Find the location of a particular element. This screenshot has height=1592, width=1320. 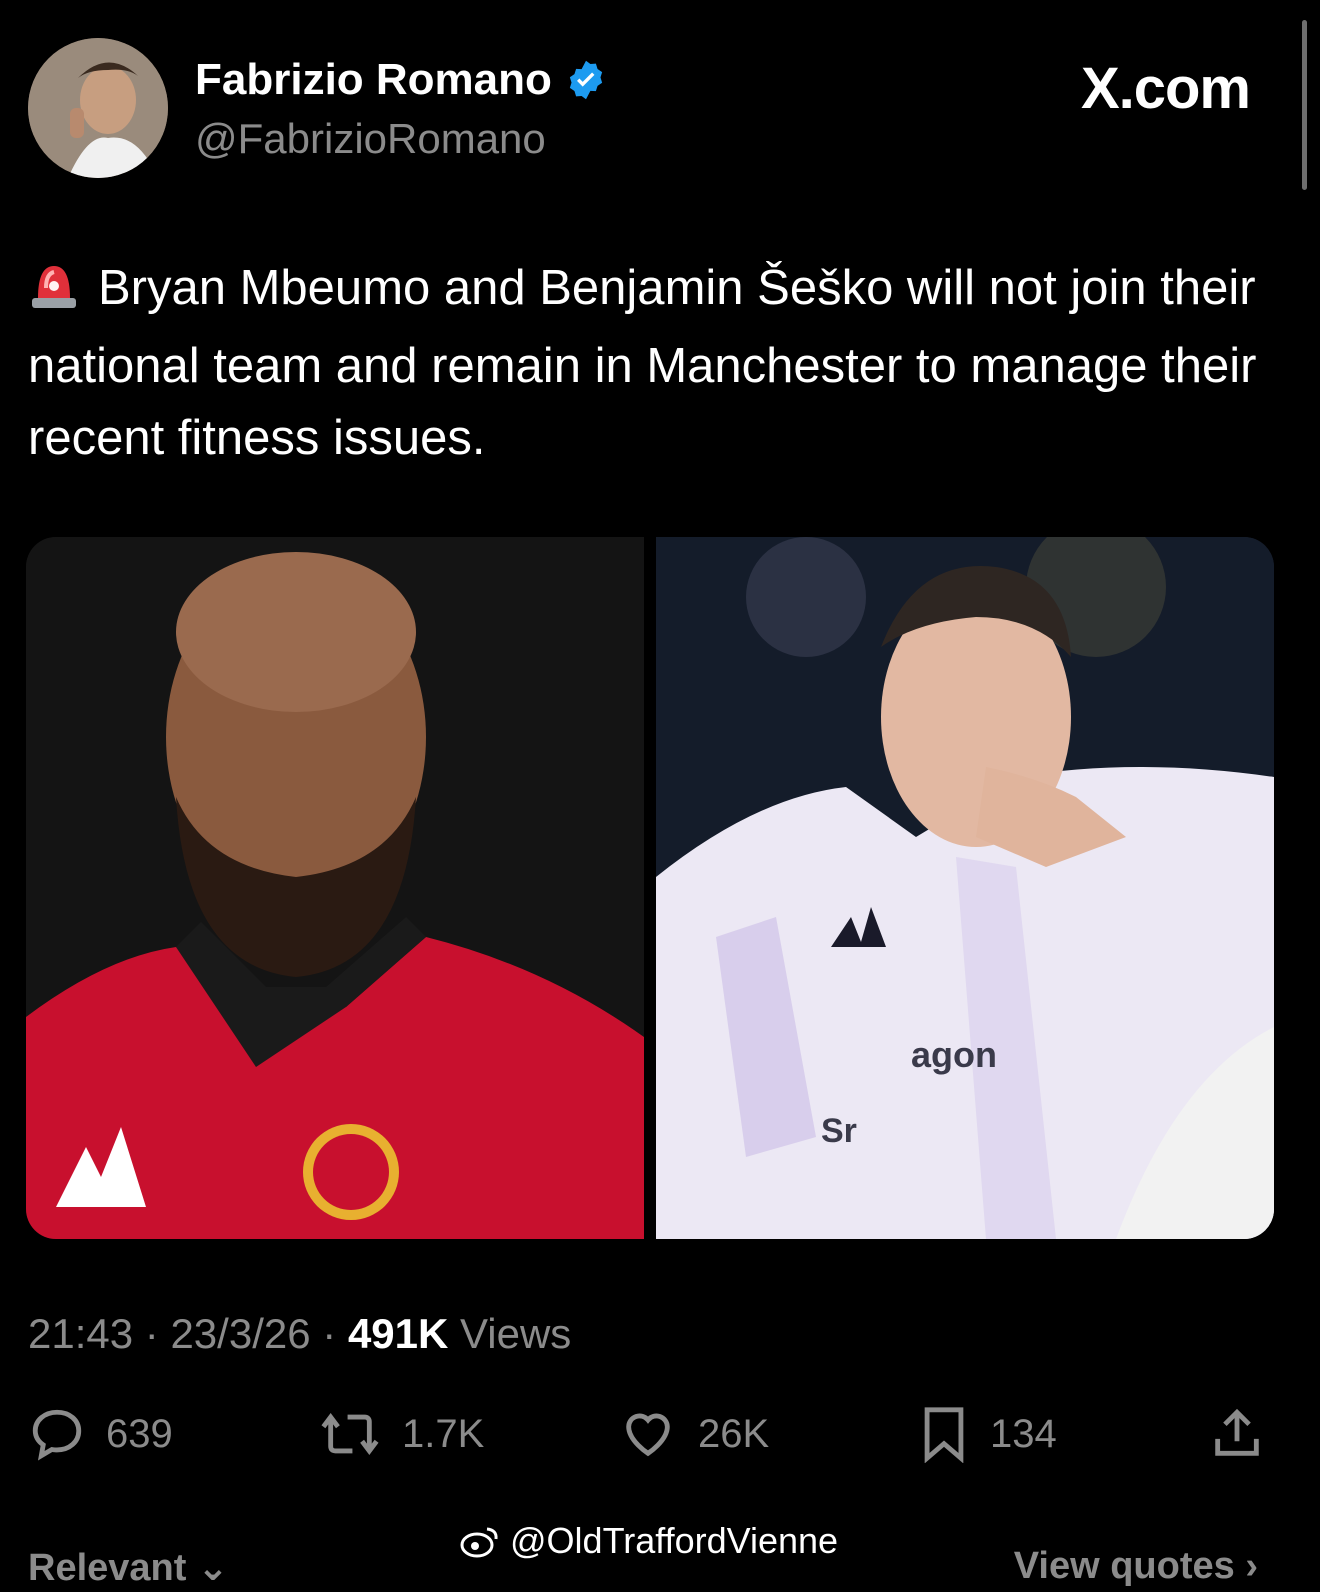

tweet-meta: 21:43 · 23/3/26 · 491K Views is located at coordinates (299, 1334).